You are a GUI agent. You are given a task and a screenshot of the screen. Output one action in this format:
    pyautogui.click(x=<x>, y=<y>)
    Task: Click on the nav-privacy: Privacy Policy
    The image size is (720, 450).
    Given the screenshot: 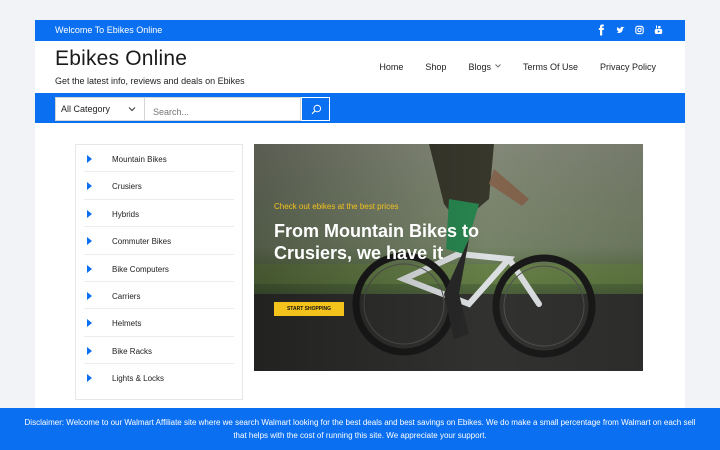 What is the action you would take?
    pyautogui.click(x=628, y=67)
    